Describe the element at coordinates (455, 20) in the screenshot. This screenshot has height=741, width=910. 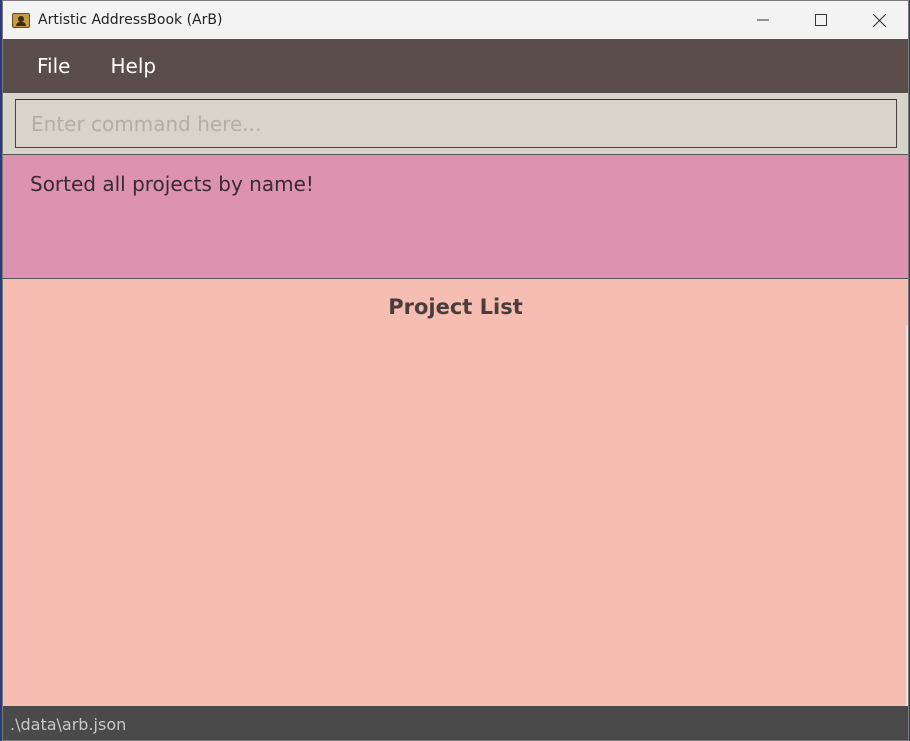
I see `title-bar: Artistic AddressBook (ArB)` at that location.